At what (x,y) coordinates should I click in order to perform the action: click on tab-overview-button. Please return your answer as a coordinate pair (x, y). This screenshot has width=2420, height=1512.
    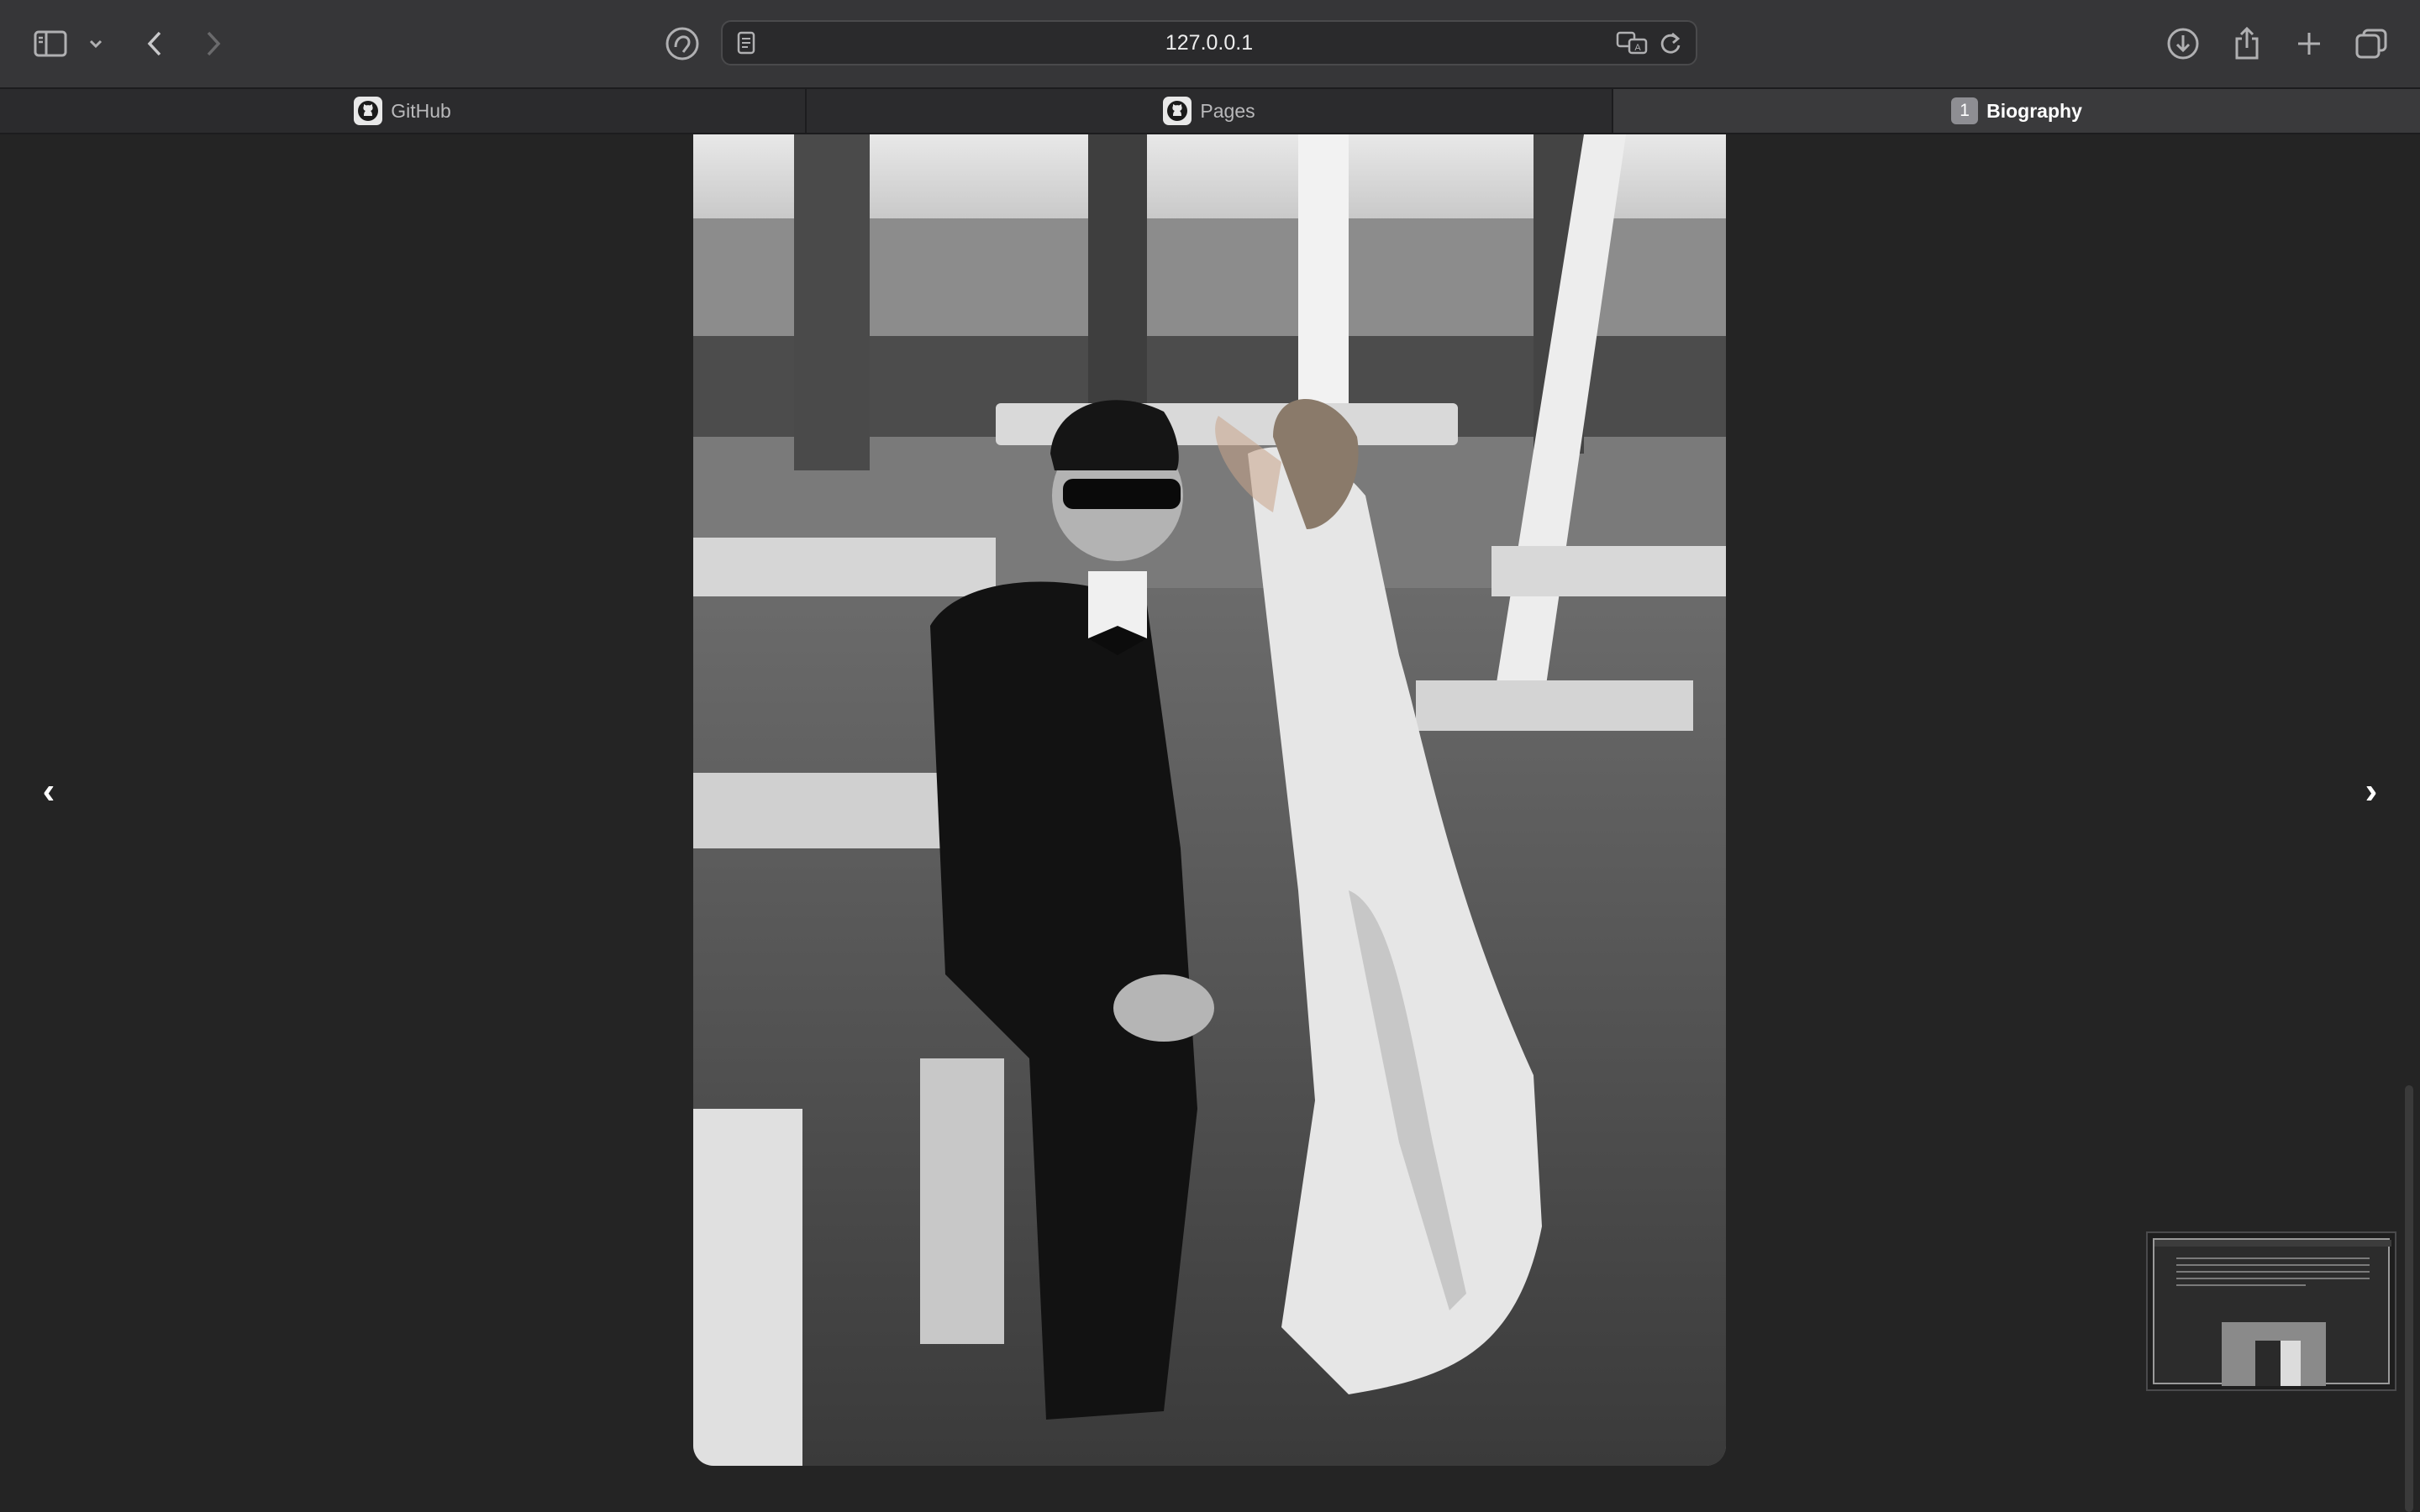
    Looking at the image, I should click on (2371, 44).